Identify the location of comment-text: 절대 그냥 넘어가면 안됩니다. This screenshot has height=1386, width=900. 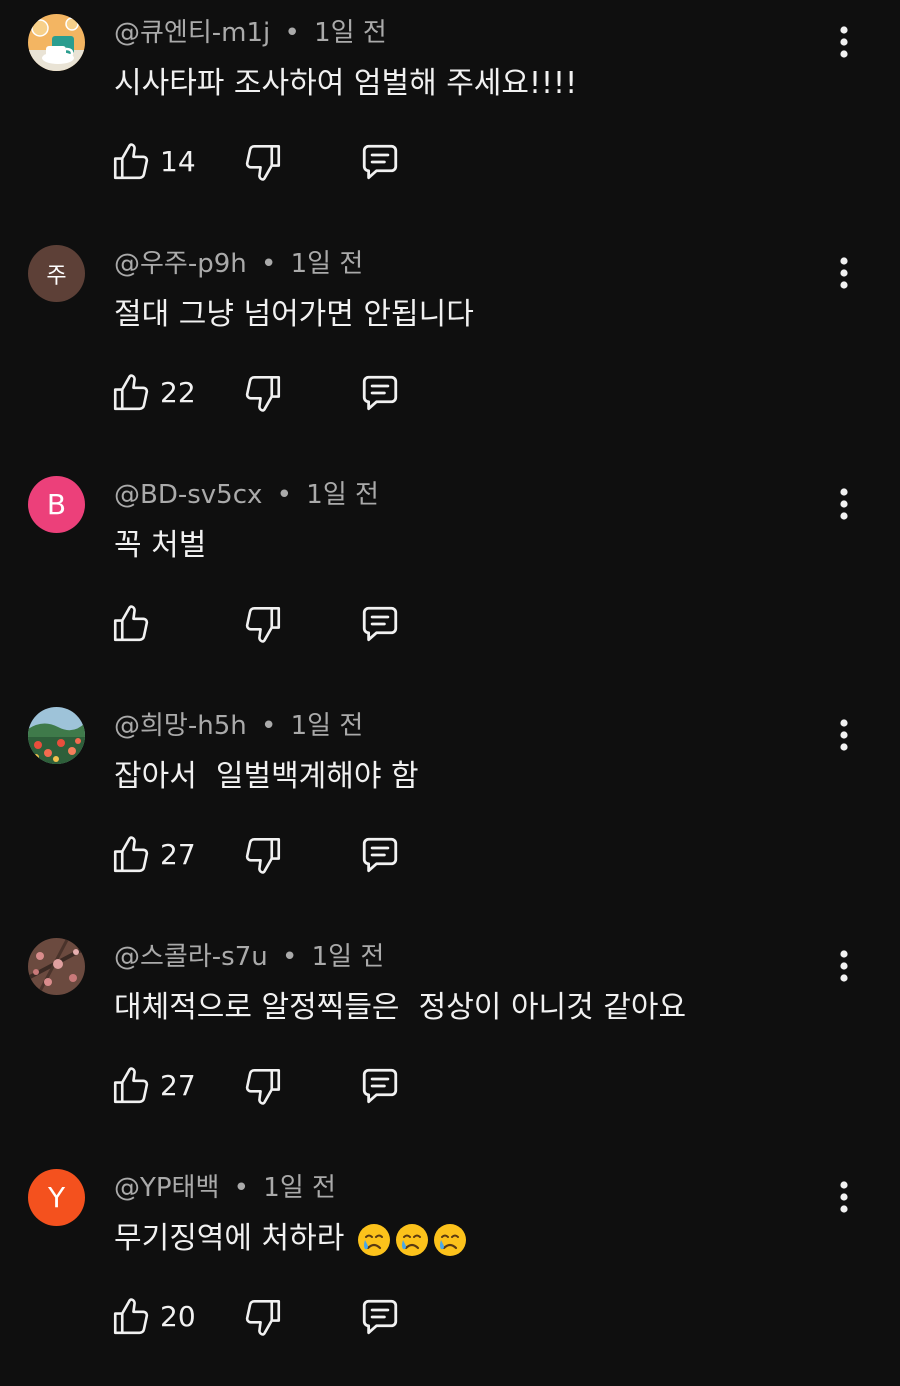
(294, 314).